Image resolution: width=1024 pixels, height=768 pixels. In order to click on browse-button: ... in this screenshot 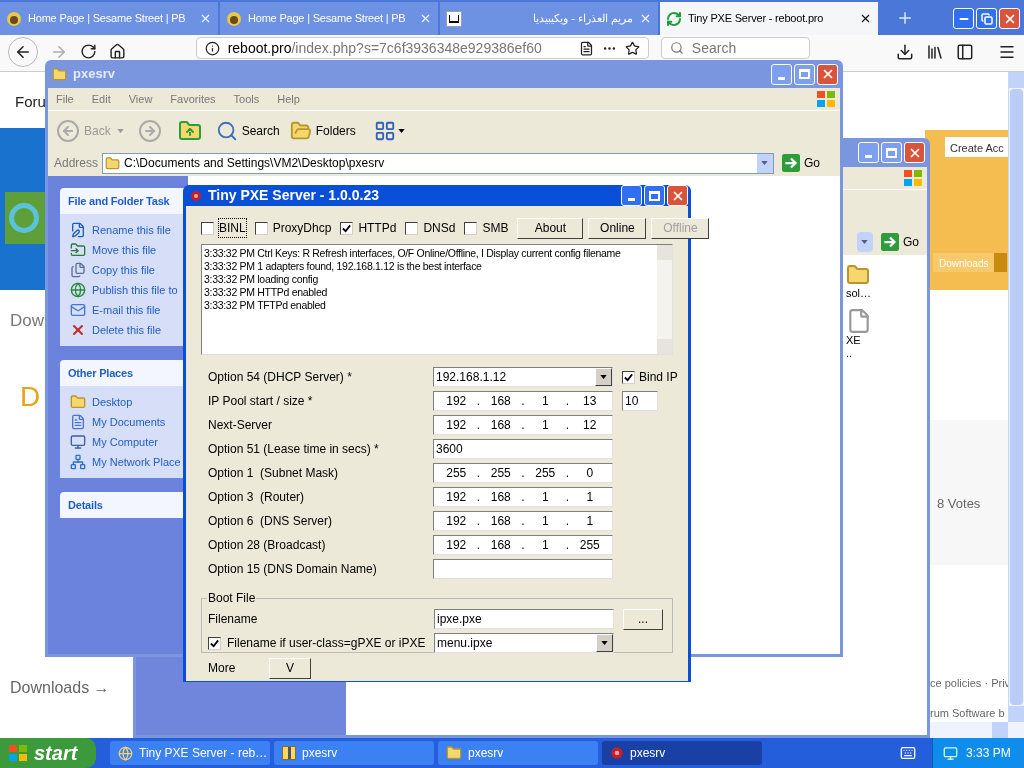, I will do `click(643, 619)`.